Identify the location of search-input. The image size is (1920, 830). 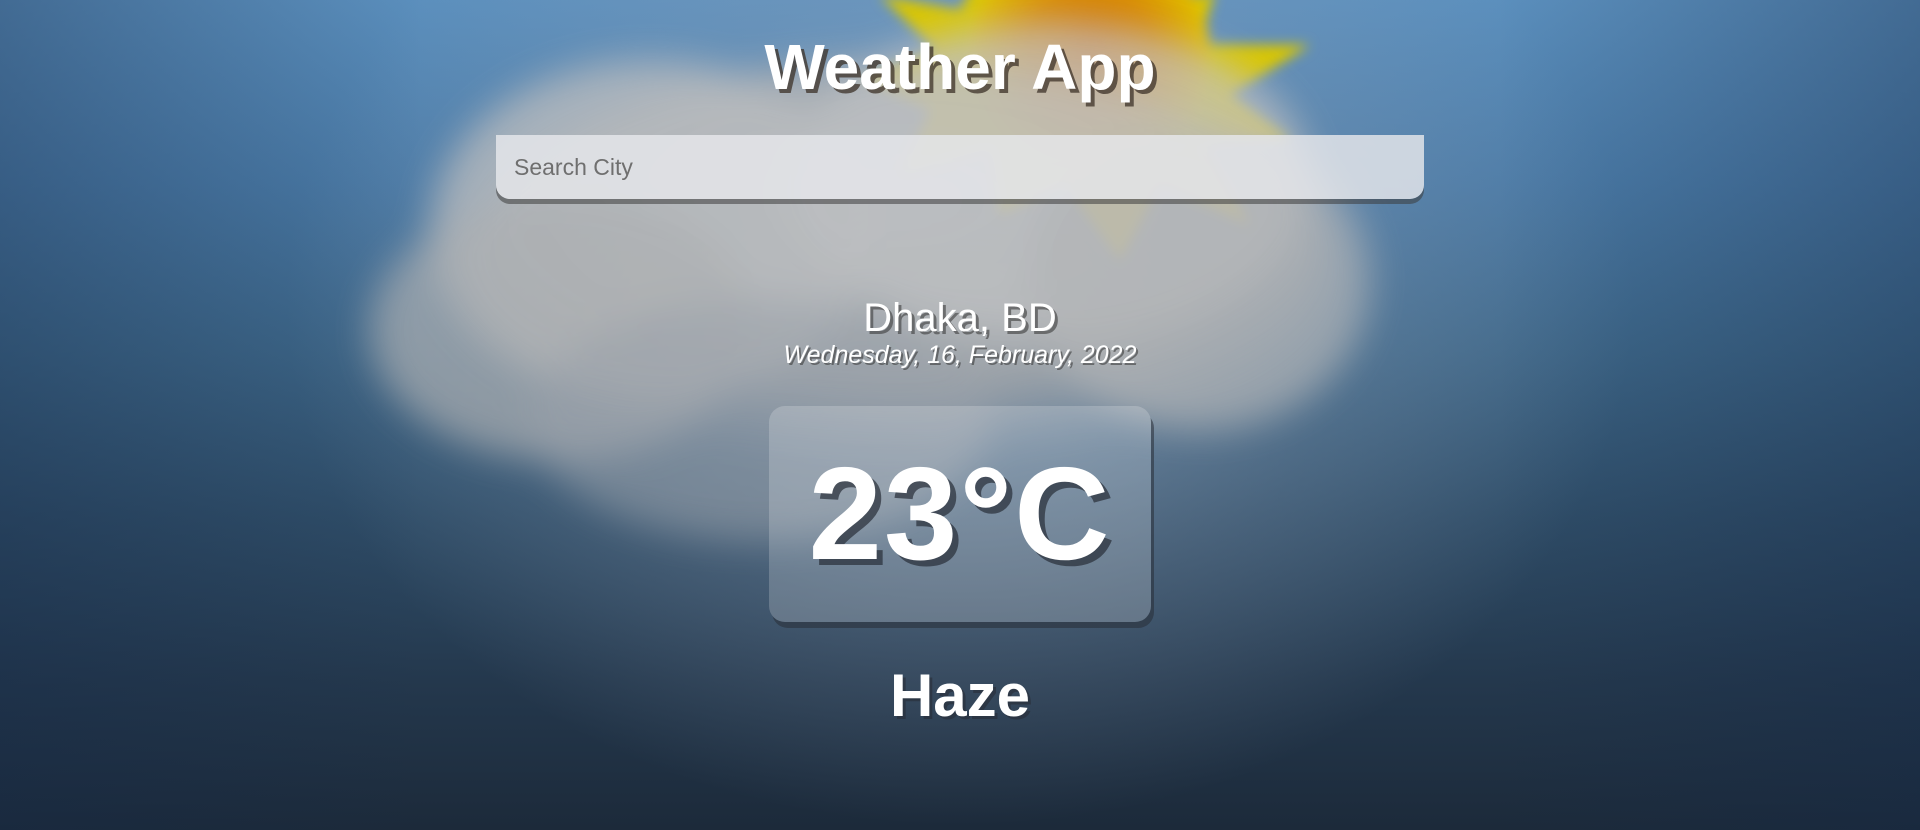
(960, 167).